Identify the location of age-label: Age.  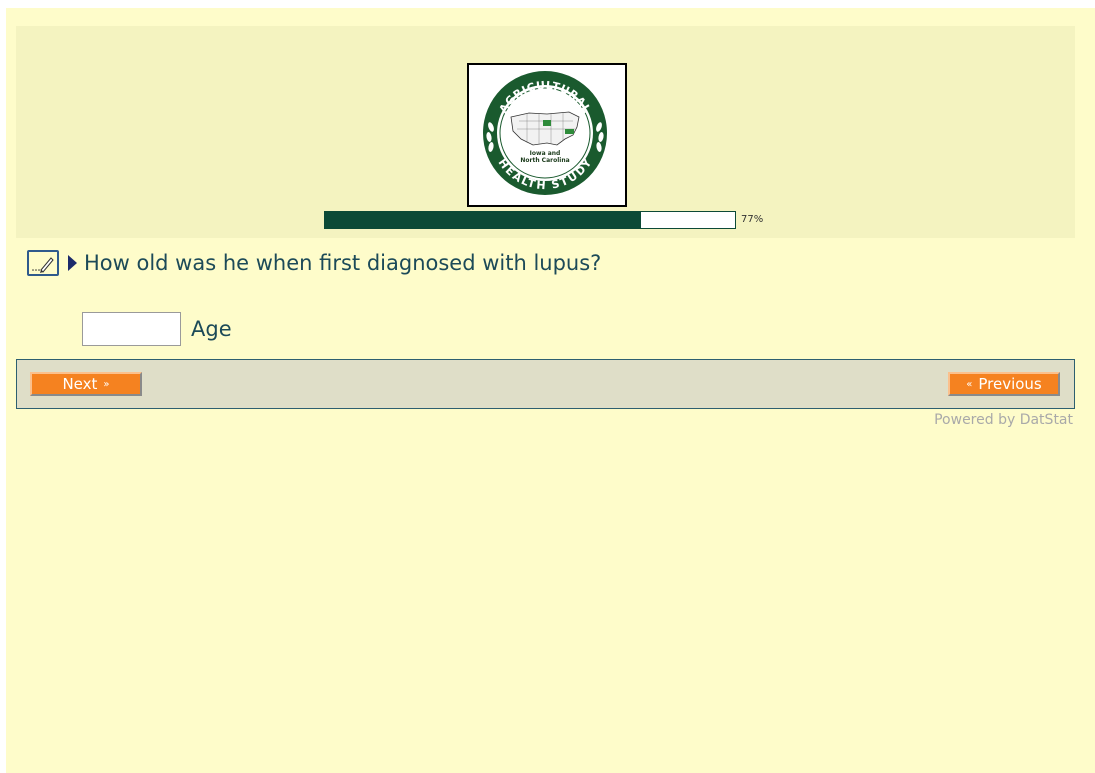
(211, 329).